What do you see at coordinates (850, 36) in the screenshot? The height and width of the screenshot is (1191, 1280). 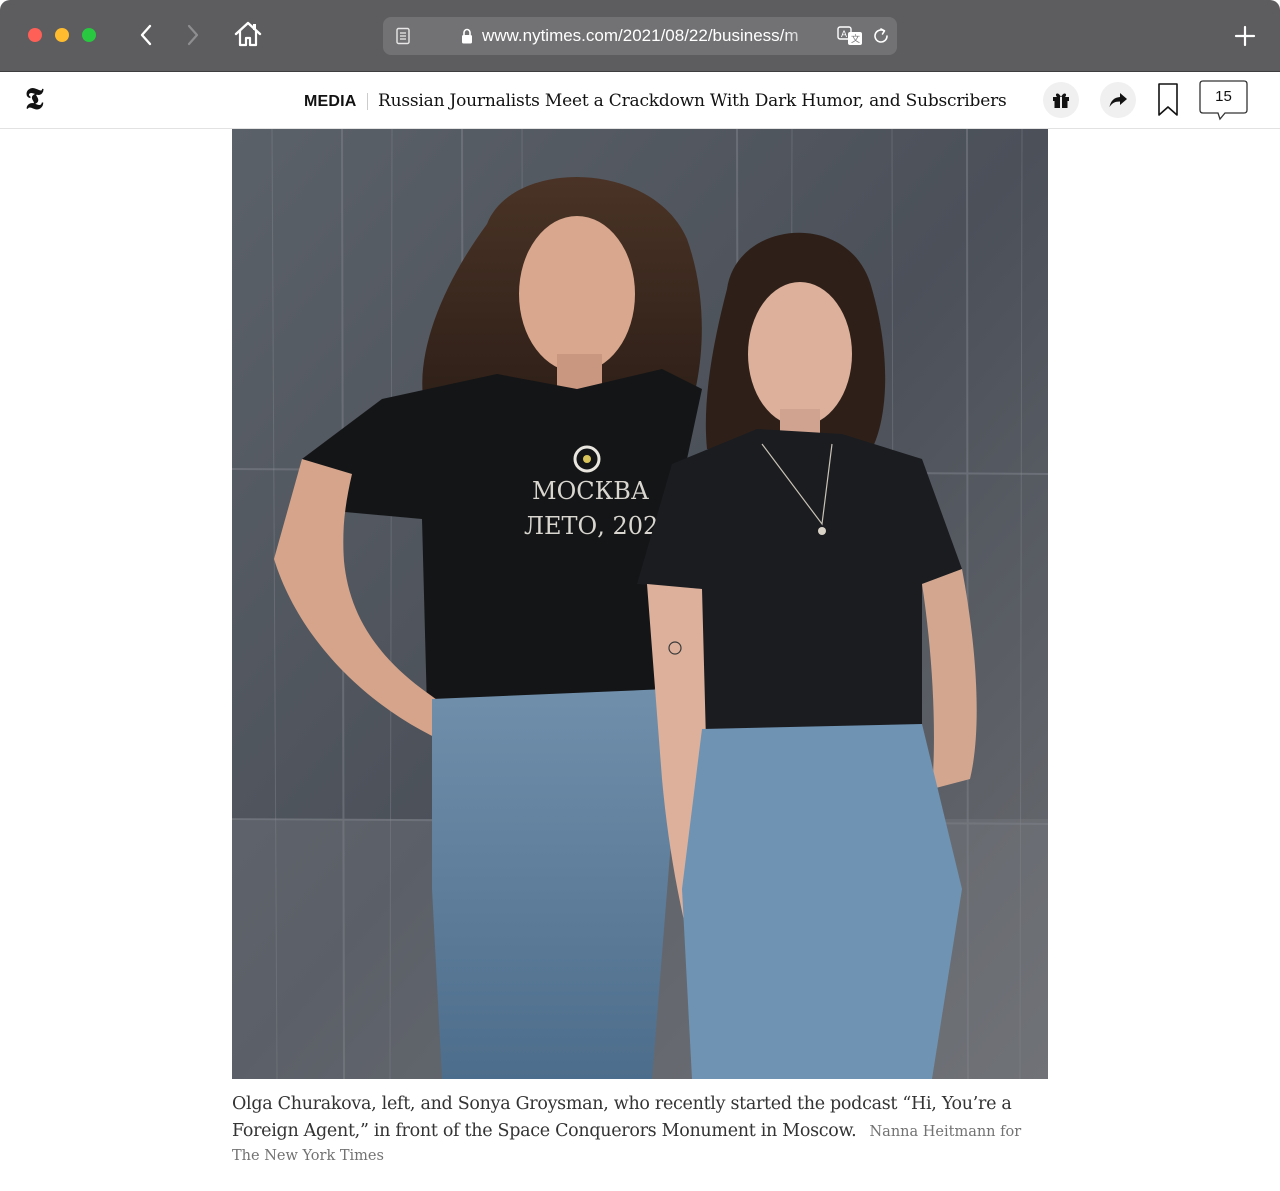 I see `translate-icon: A文` at bounding box center [850, 36].